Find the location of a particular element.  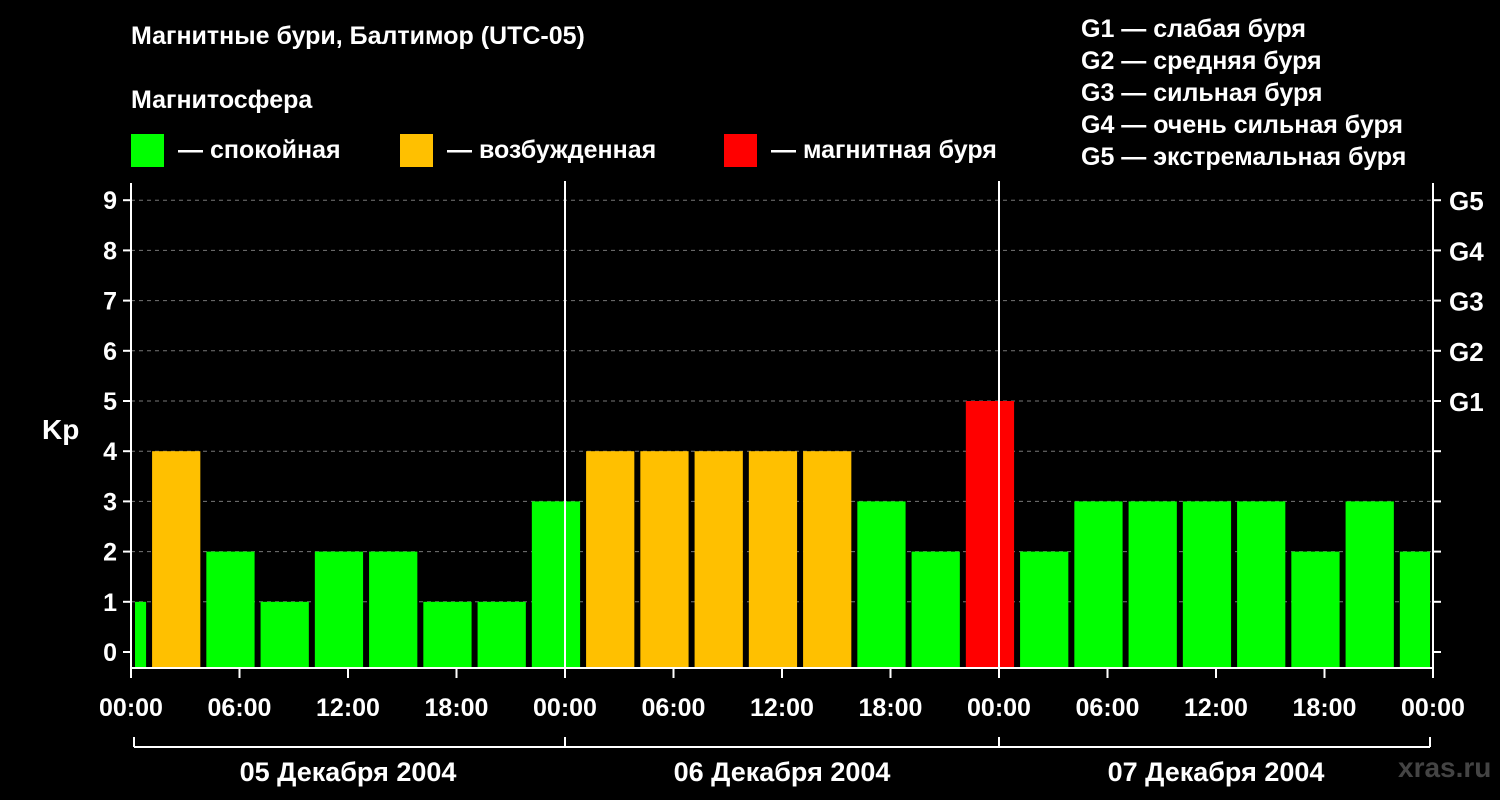

y-axis-label: Kp is located at coordinates (60, 429).